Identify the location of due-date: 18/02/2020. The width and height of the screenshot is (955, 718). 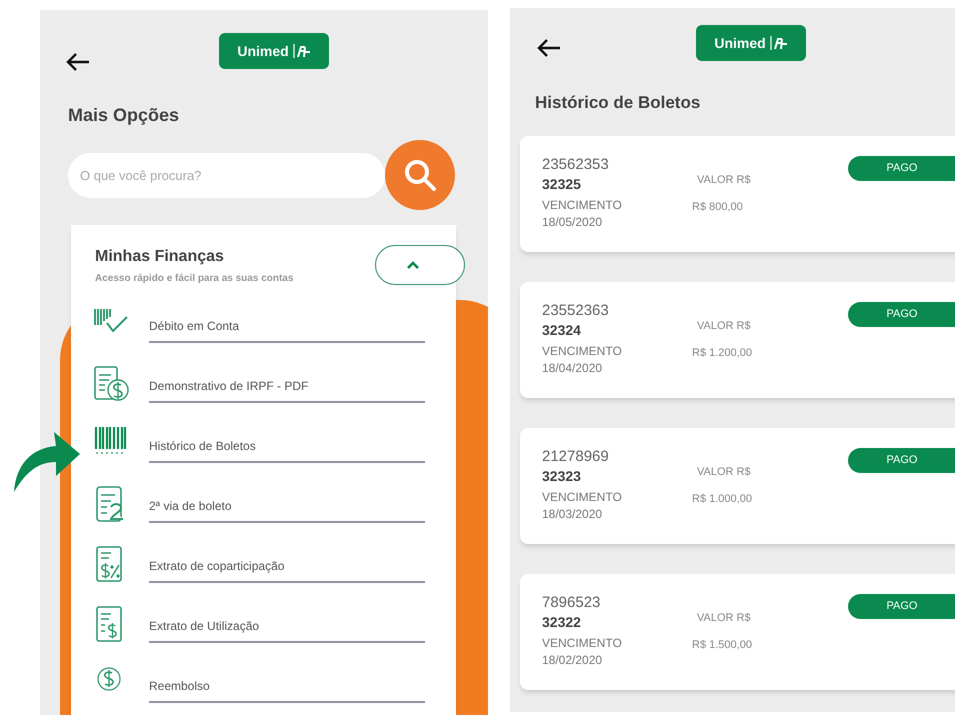
(572, 660).